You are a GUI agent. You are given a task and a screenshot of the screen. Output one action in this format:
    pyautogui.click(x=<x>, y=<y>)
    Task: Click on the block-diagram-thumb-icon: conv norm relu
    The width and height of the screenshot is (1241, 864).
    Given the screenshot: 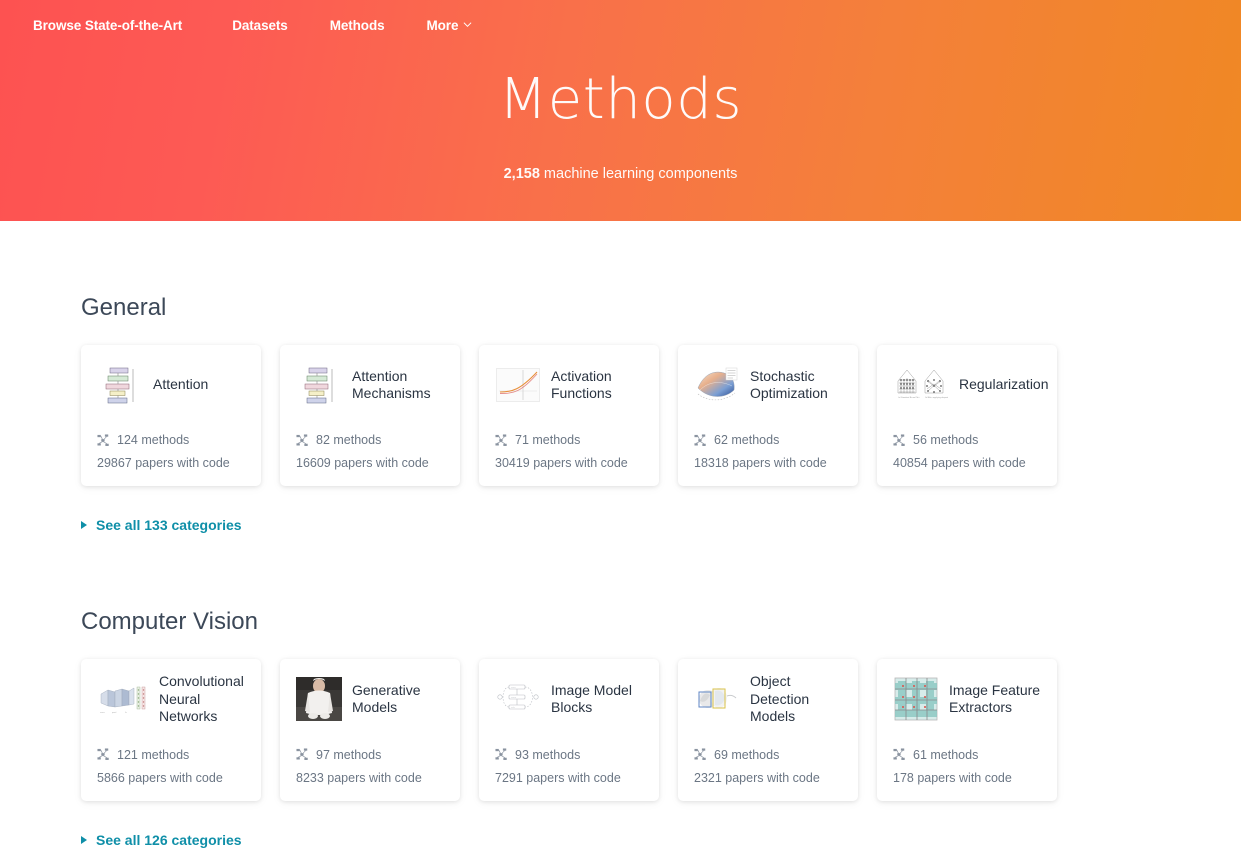 What is the action you would take?
    pyautogui.click(x=518, y=699)
    